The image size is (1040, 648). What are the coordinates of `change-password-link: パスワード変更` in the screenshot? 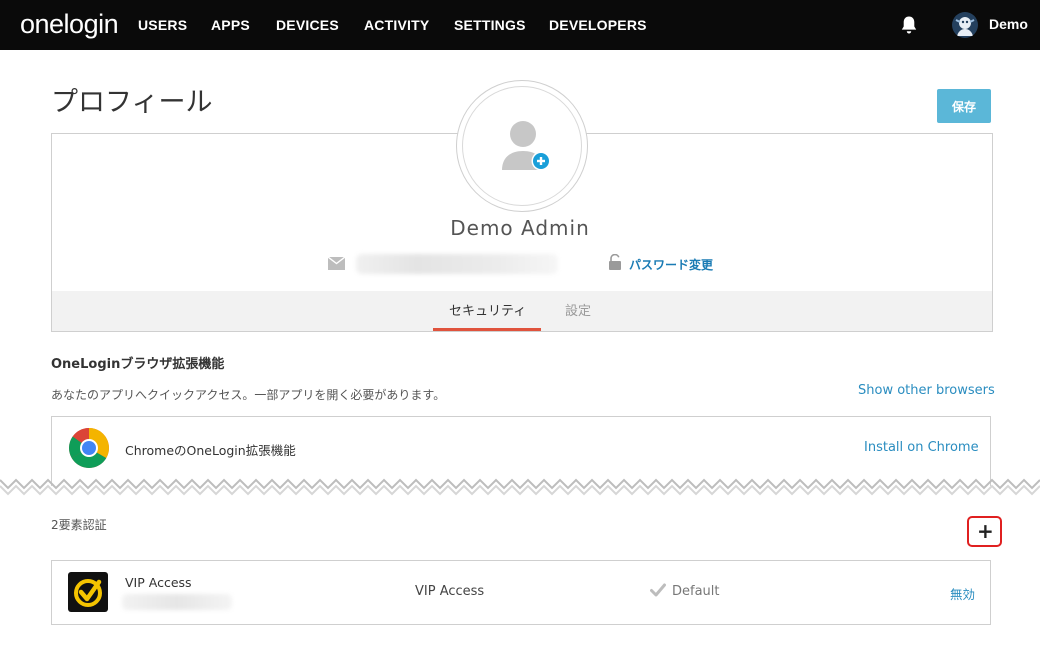 It's located at (671, 264).